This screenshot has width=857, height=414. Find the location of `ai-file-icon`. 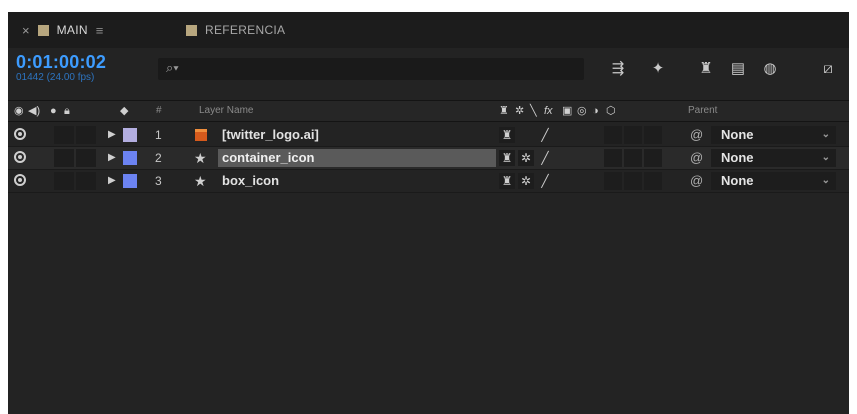

ai-file-icon is located at coordinates (201, 135).